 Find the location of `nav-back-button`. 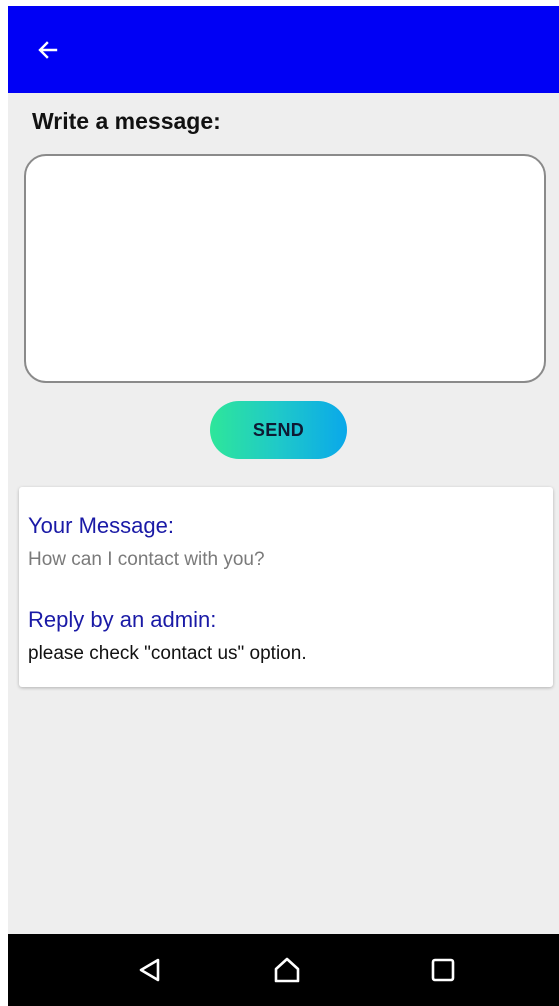

nav-back-button is located at coordinates (150, 970).